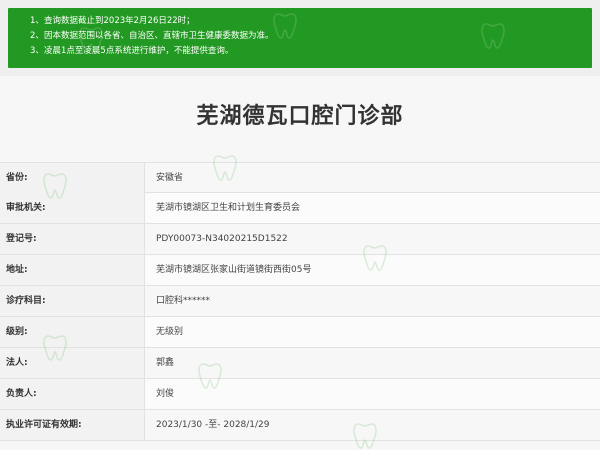 This screenshot has width=600, height=450. What do you see at coordinates (72, 394) in the screenshot?
I see `row-label: 负责人:` at bounding box center [72, 394].